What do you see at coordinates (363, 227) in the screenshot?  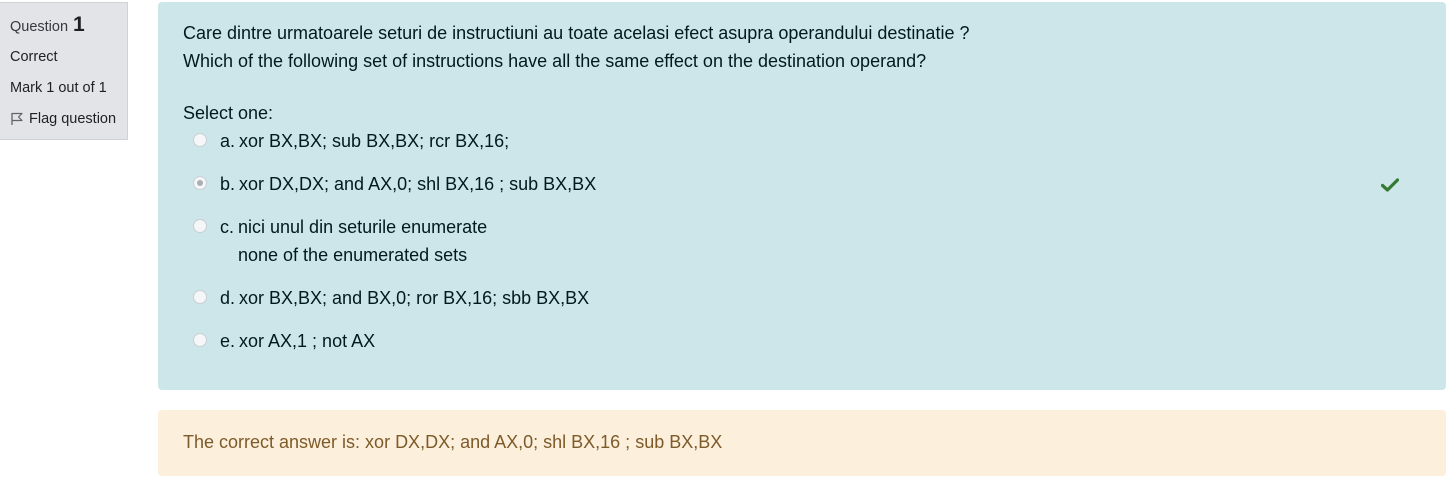 I see `answer-text: nici unul din seturile enumerate` at bounding box center [363, 227].